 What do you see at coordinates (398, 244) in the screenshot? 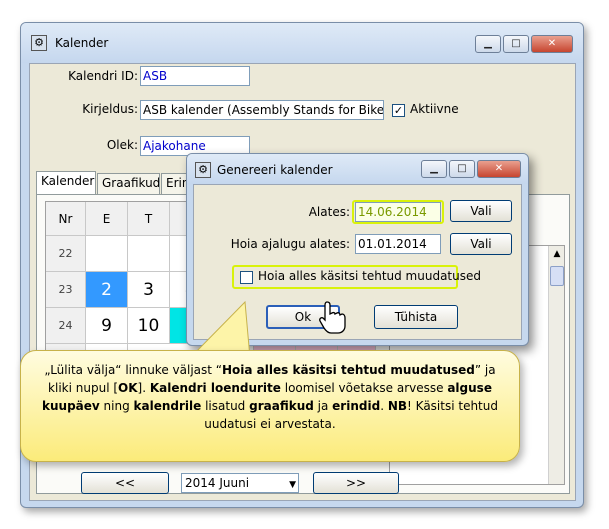
I see `history-date-field: 01.01.2014` at bounding box center [398, 244].